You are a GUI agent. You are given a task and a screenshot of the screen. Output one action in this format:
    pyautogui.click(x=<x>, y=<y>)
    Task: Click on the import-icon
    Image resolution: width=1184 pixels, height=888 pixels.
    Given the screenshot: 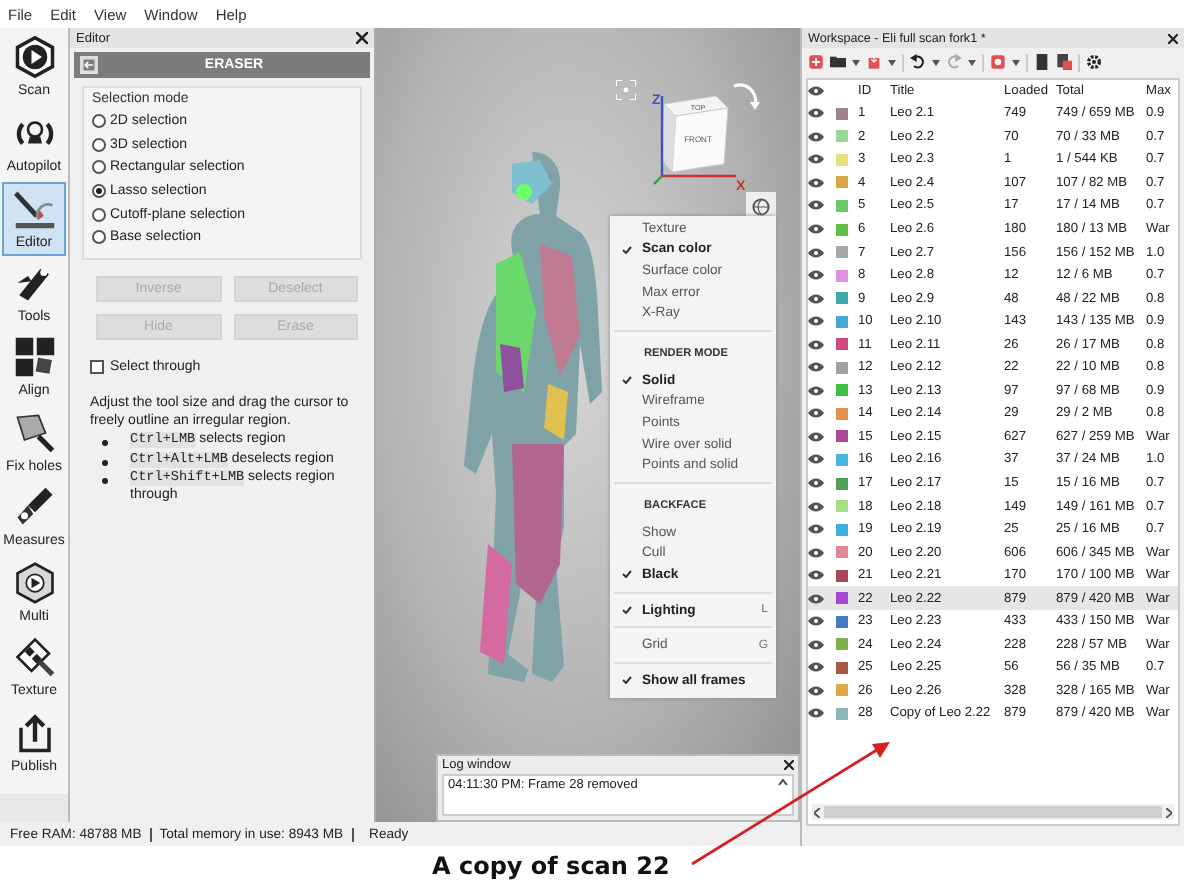 What is the action you would take?
    pyautogui.click(x=874, y=62)
    